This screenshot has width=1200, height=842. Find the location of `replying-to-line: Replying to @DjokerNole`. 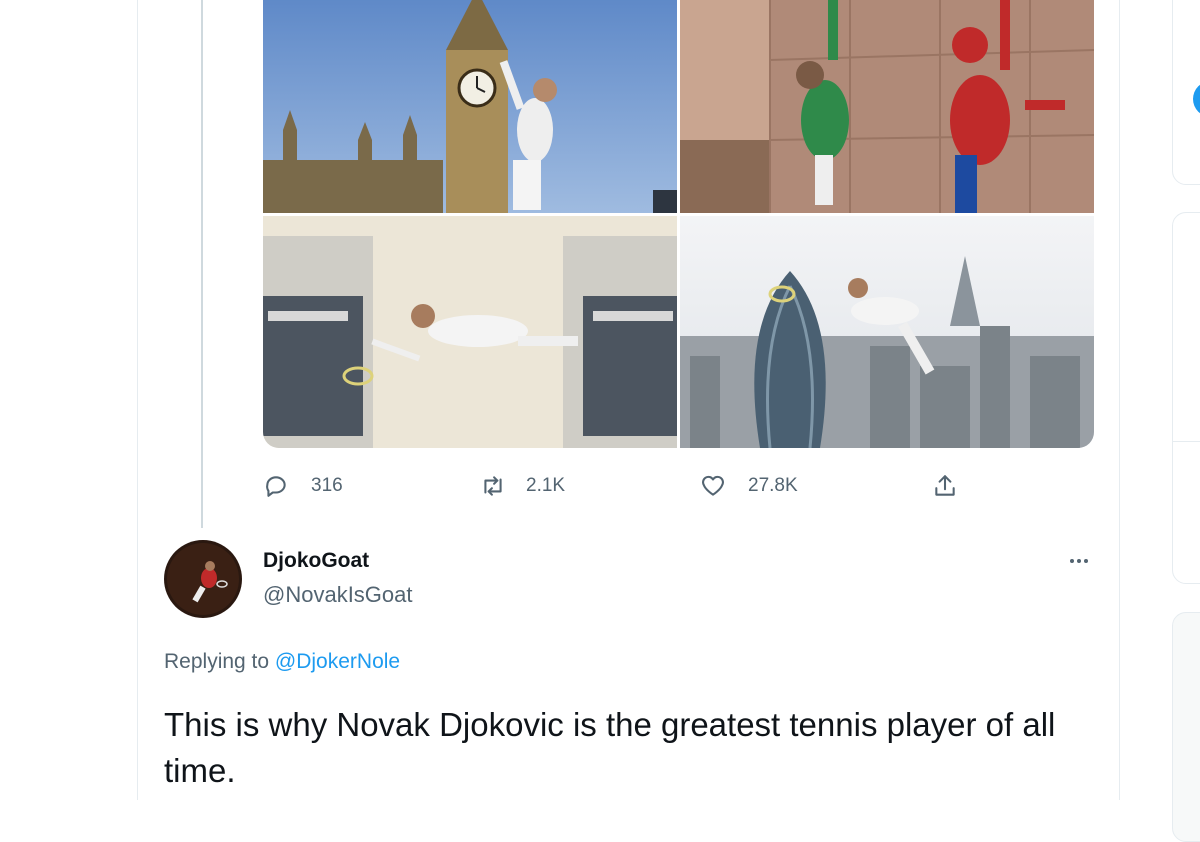

replying-to-line: Replying to @DjokerNole is located at coordinates (282, 662).